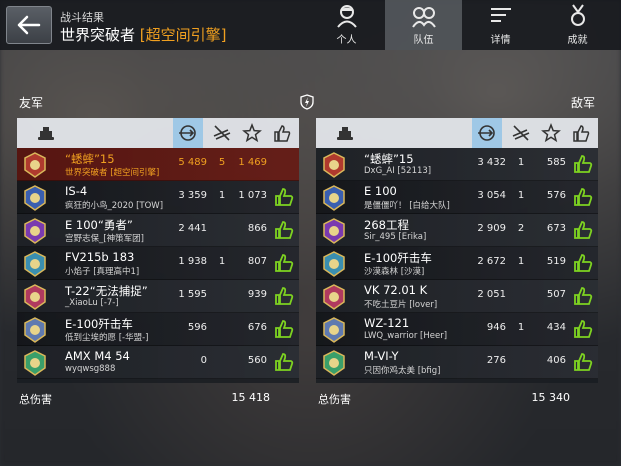 This screenshot has width=621, height=466. I want to click on damage-value: 596, so click(197, 327).